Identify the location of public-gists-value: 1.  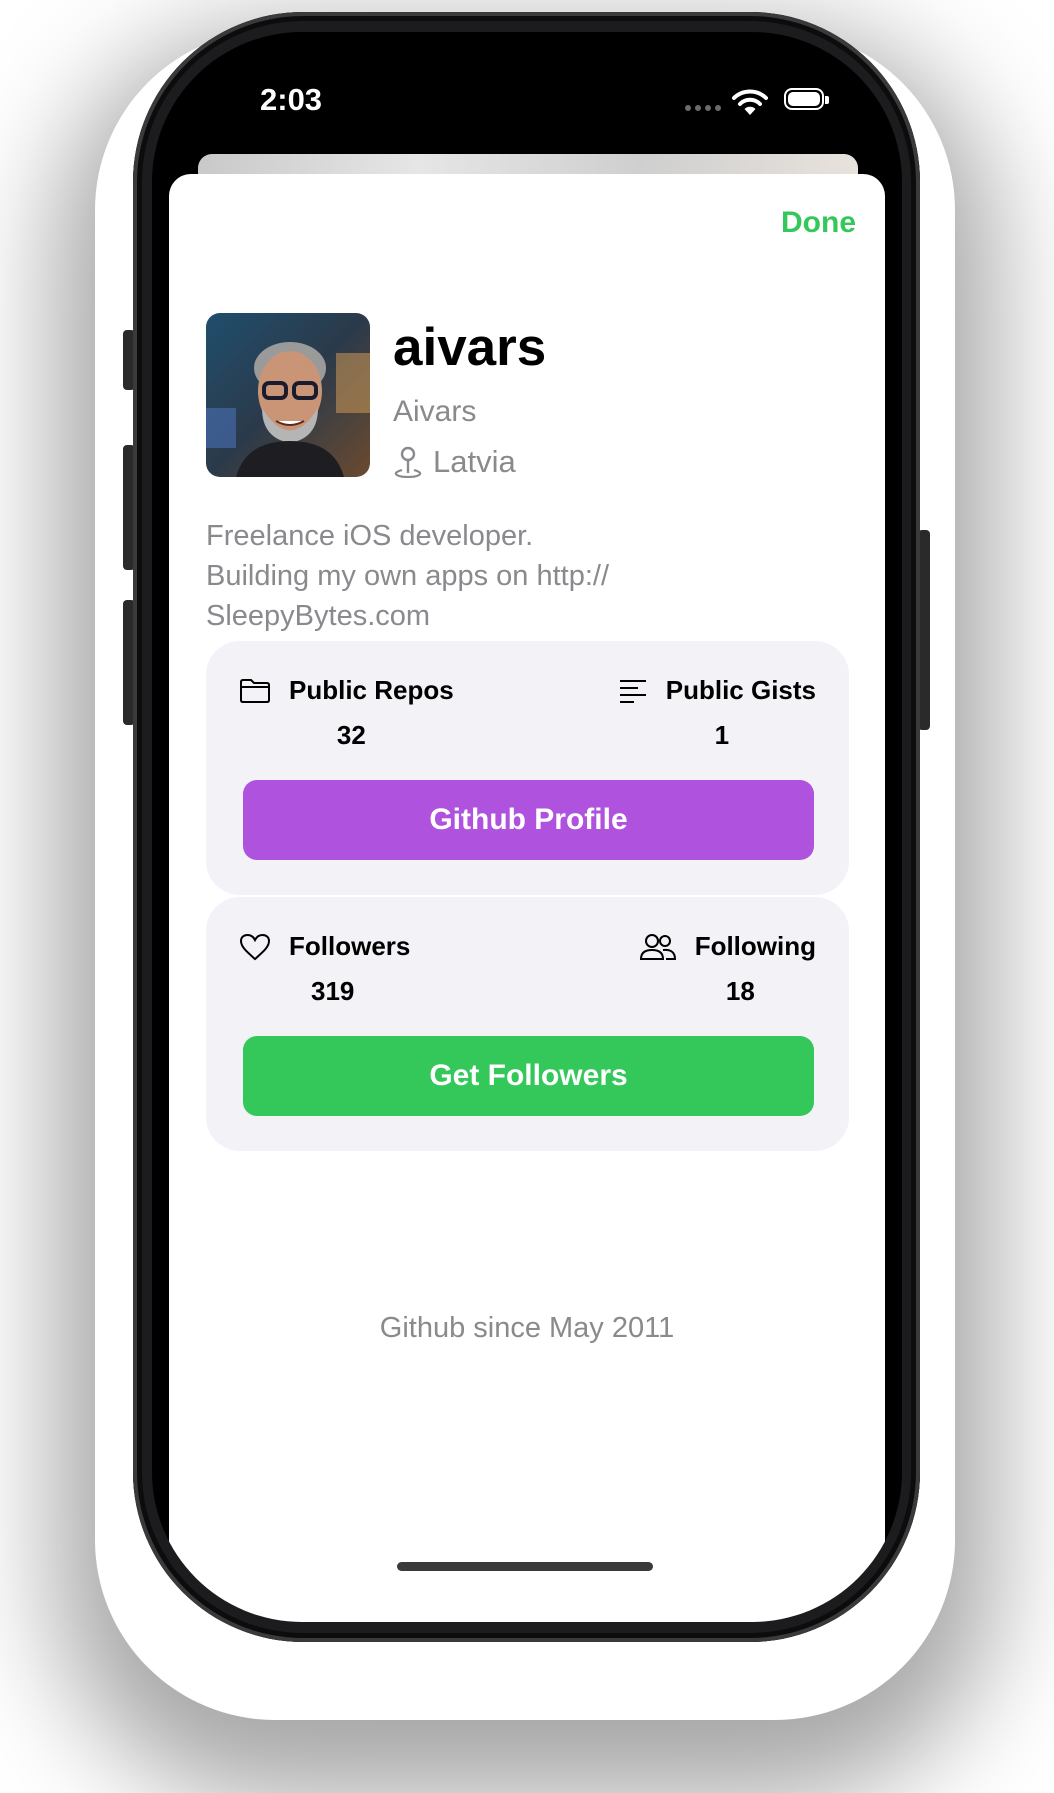
(722, 735).